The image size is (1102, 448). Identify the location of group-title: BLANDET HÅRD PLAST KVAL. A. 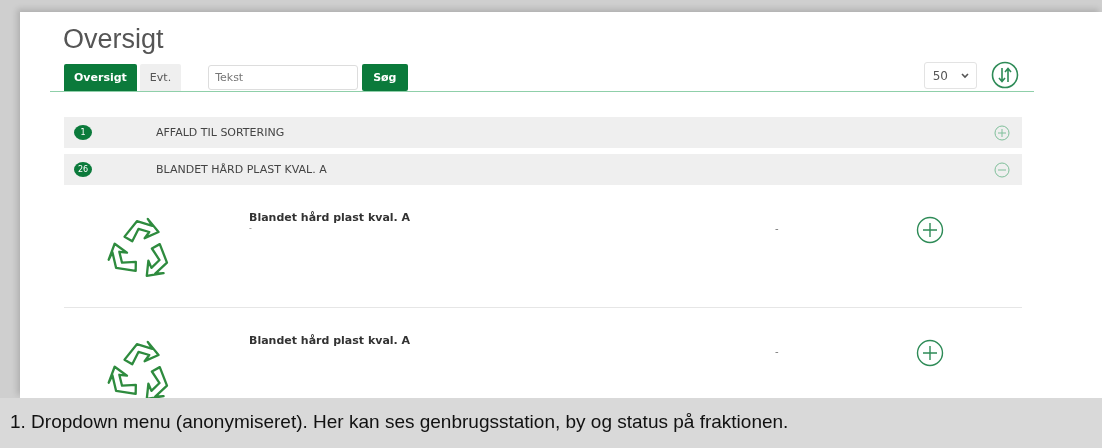
(242, 169).